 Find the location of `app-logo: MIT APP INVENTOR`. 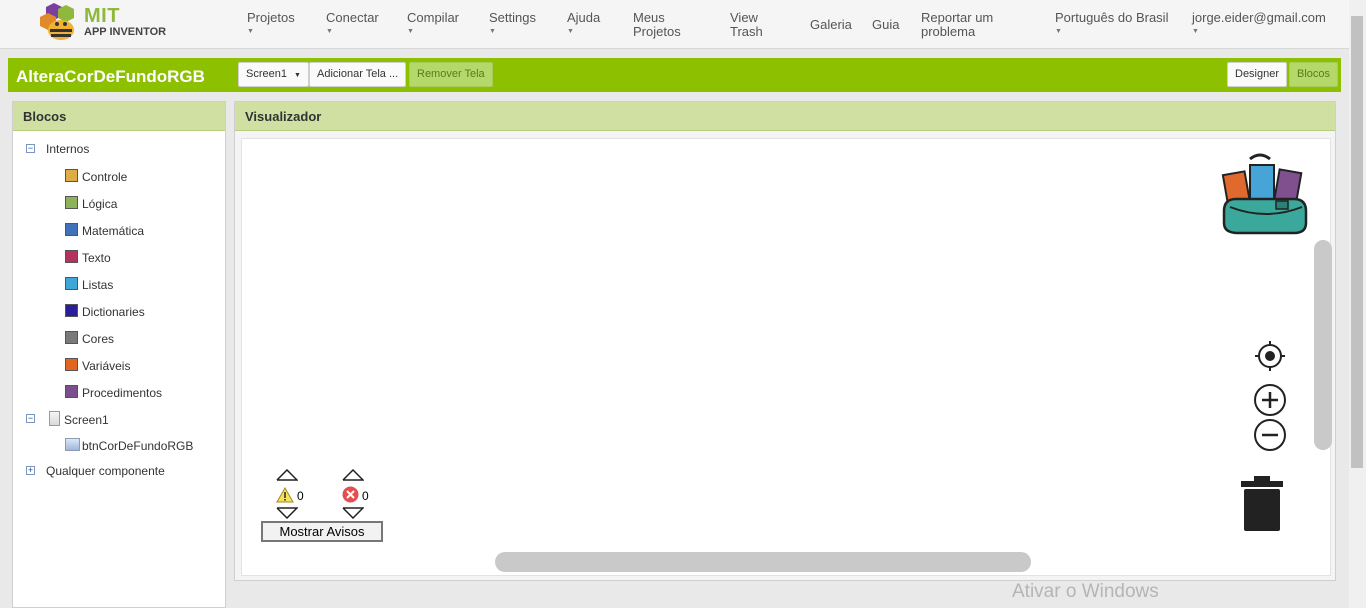

app-logo: MIT APP INVENTOR is located at coordinates (101, 23).